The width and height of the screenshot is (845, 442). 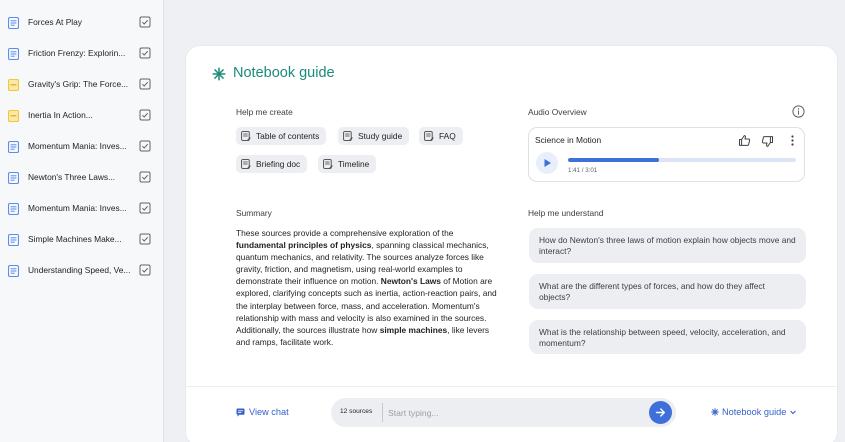 What do you see at coordinates (441, 136) in the screenshot?
I see `chip-faq: FAQ` at bounding box center [441, 136].